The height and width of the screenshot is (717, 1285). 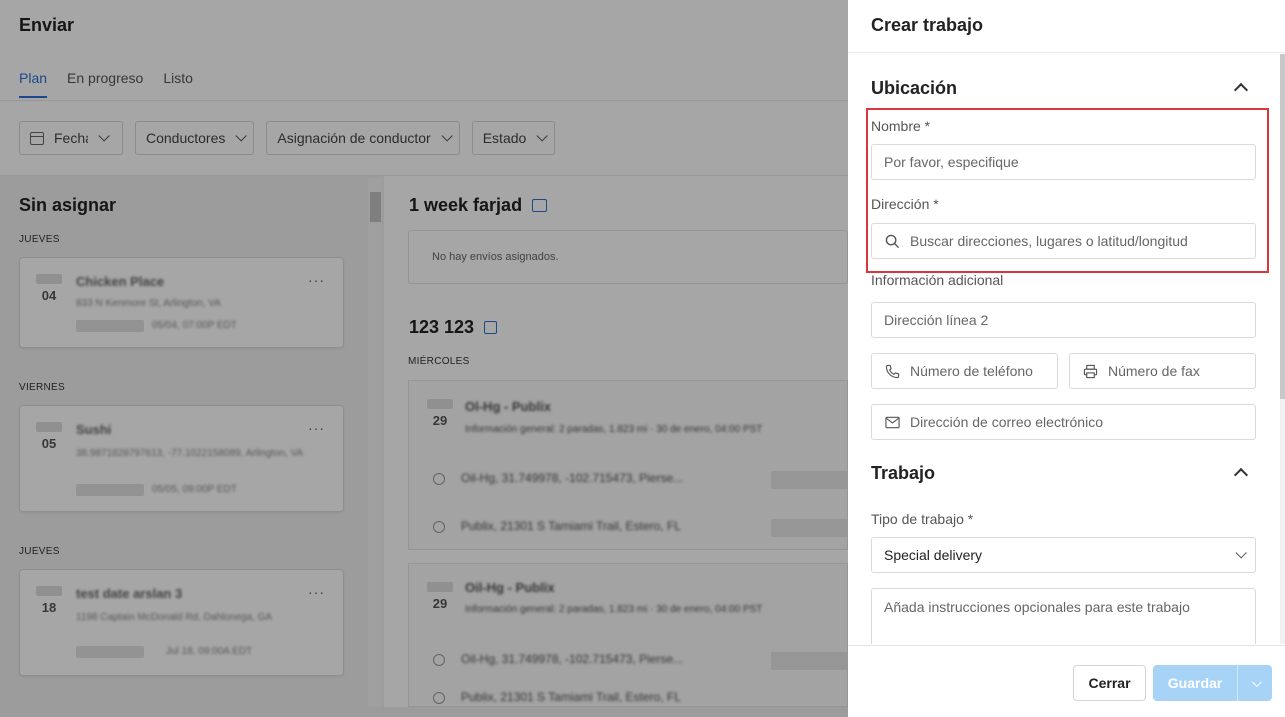 I want to click on drawer-title: Crear trabajo, so click(x=927, y=25).